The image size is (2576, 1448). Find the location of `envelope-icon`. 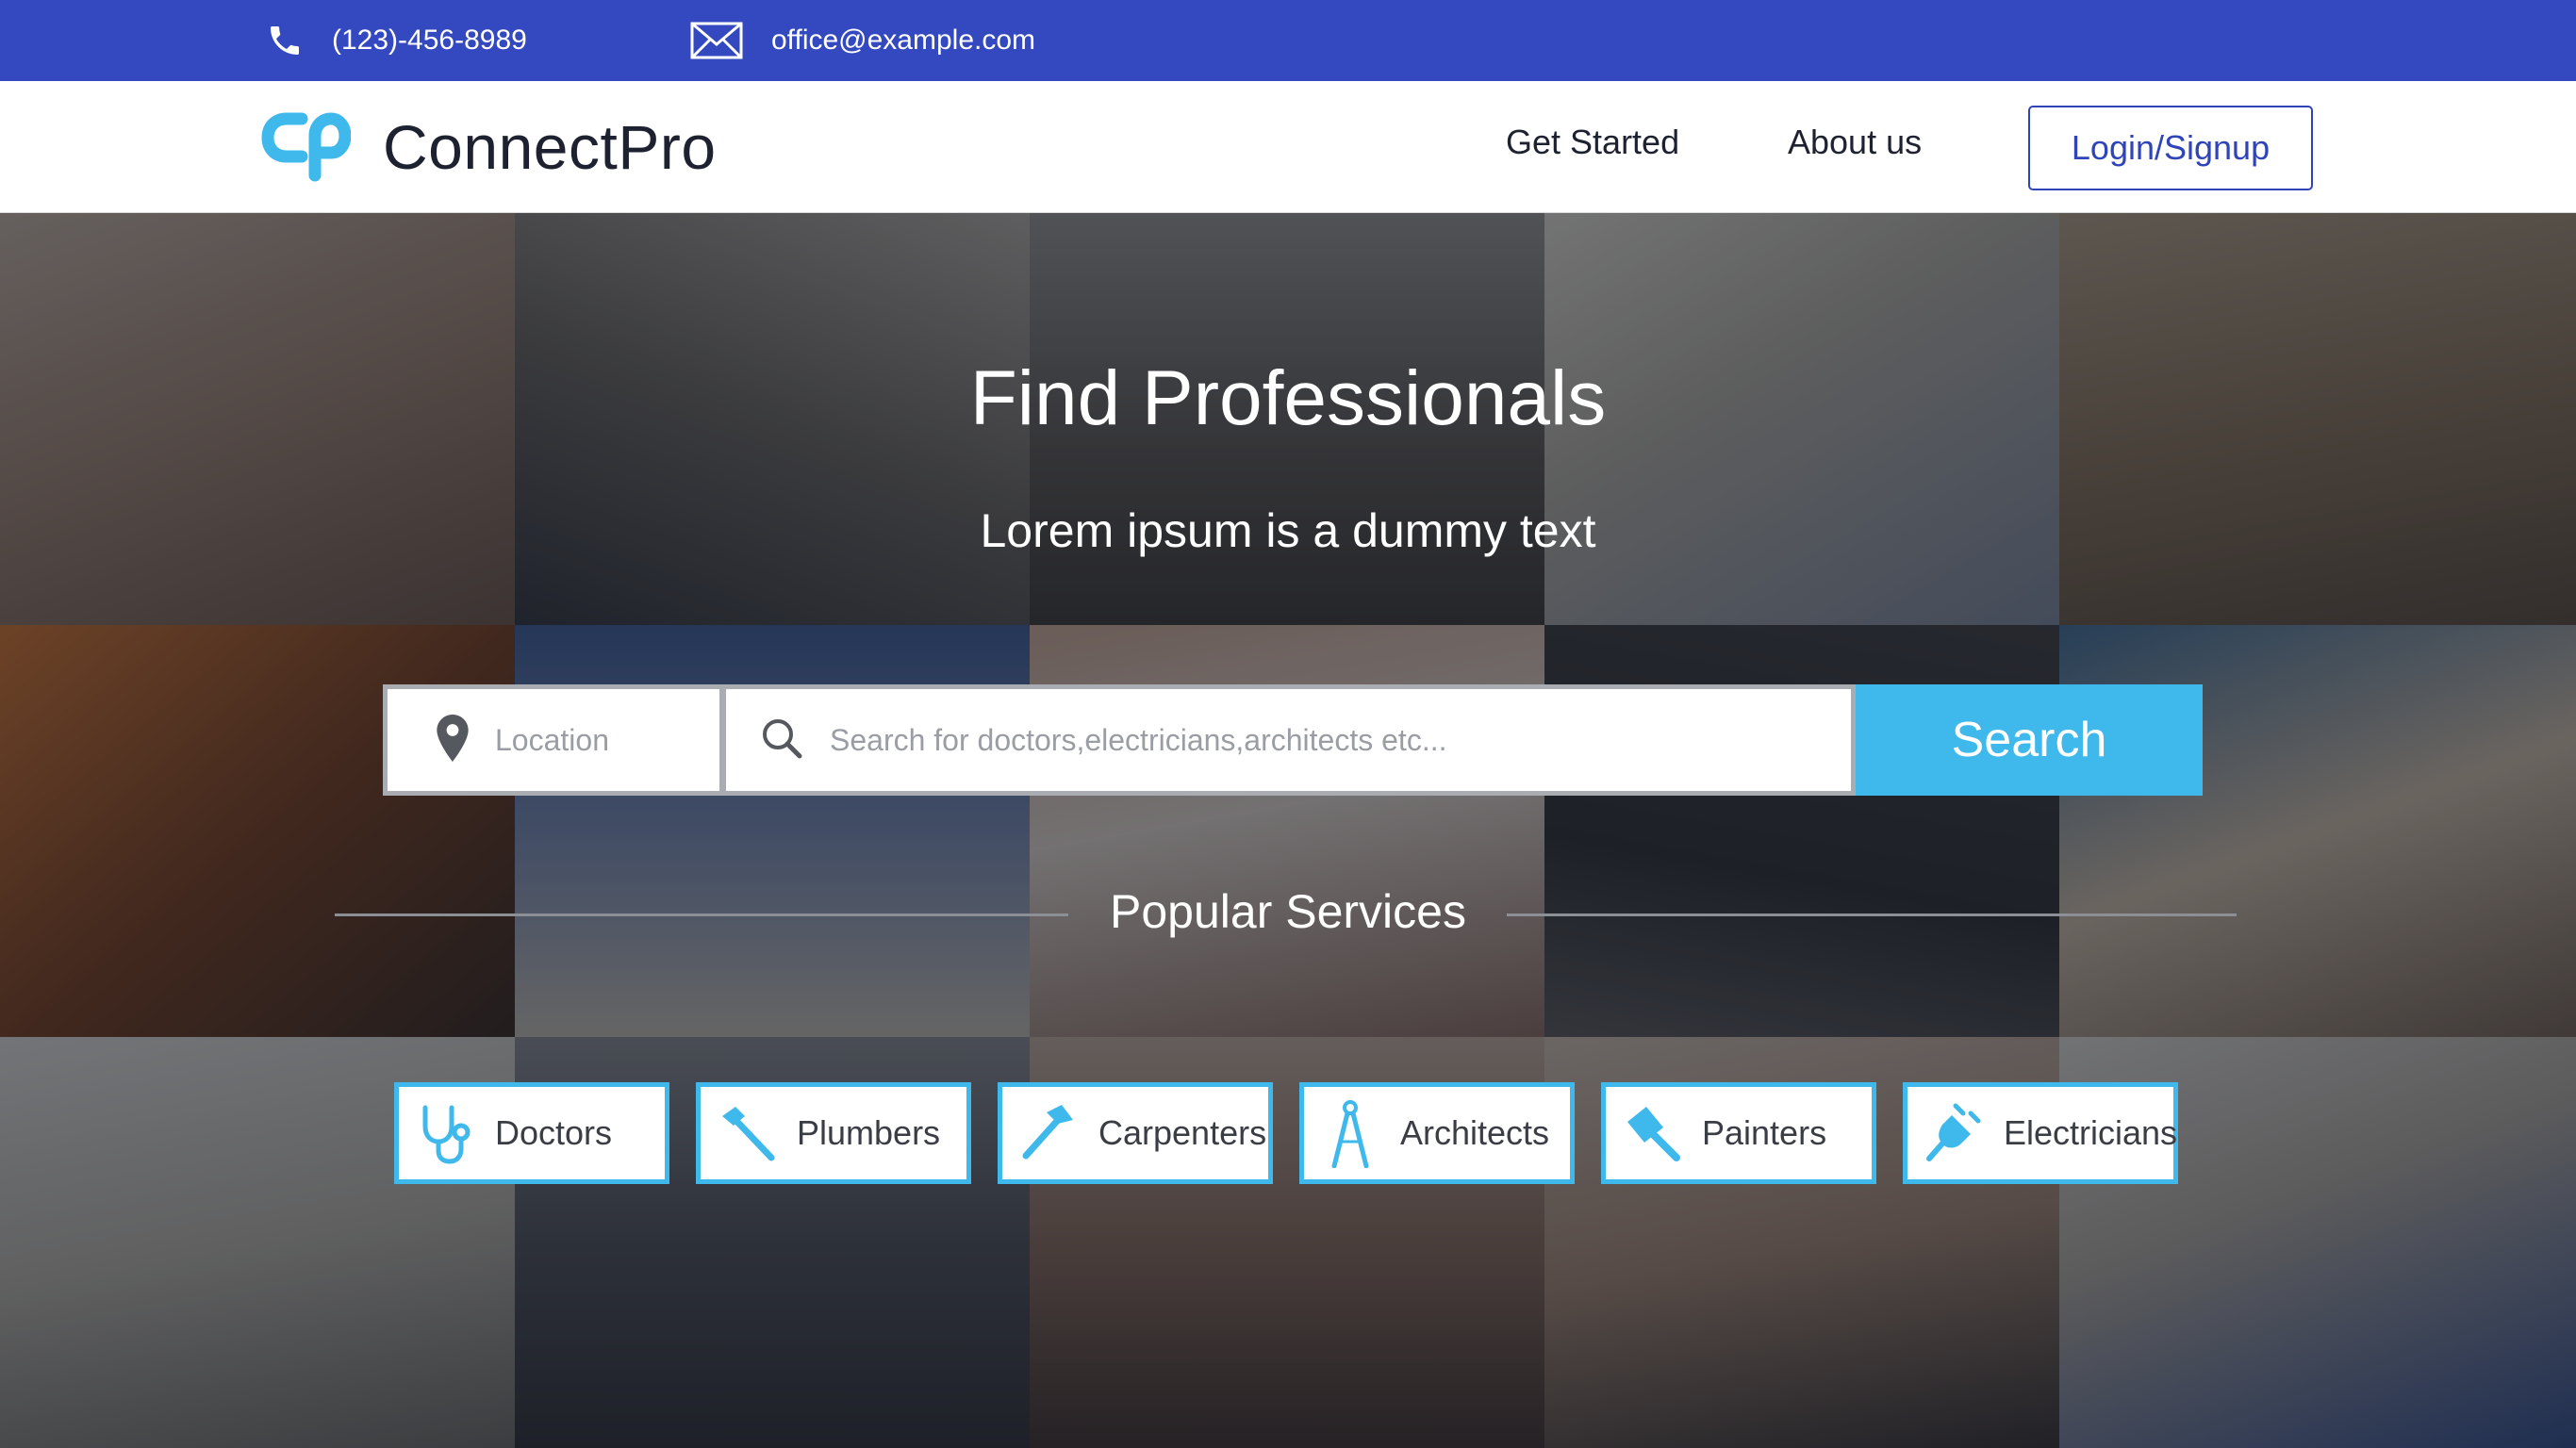

envelope-icon is located at coordinates (716, 40).